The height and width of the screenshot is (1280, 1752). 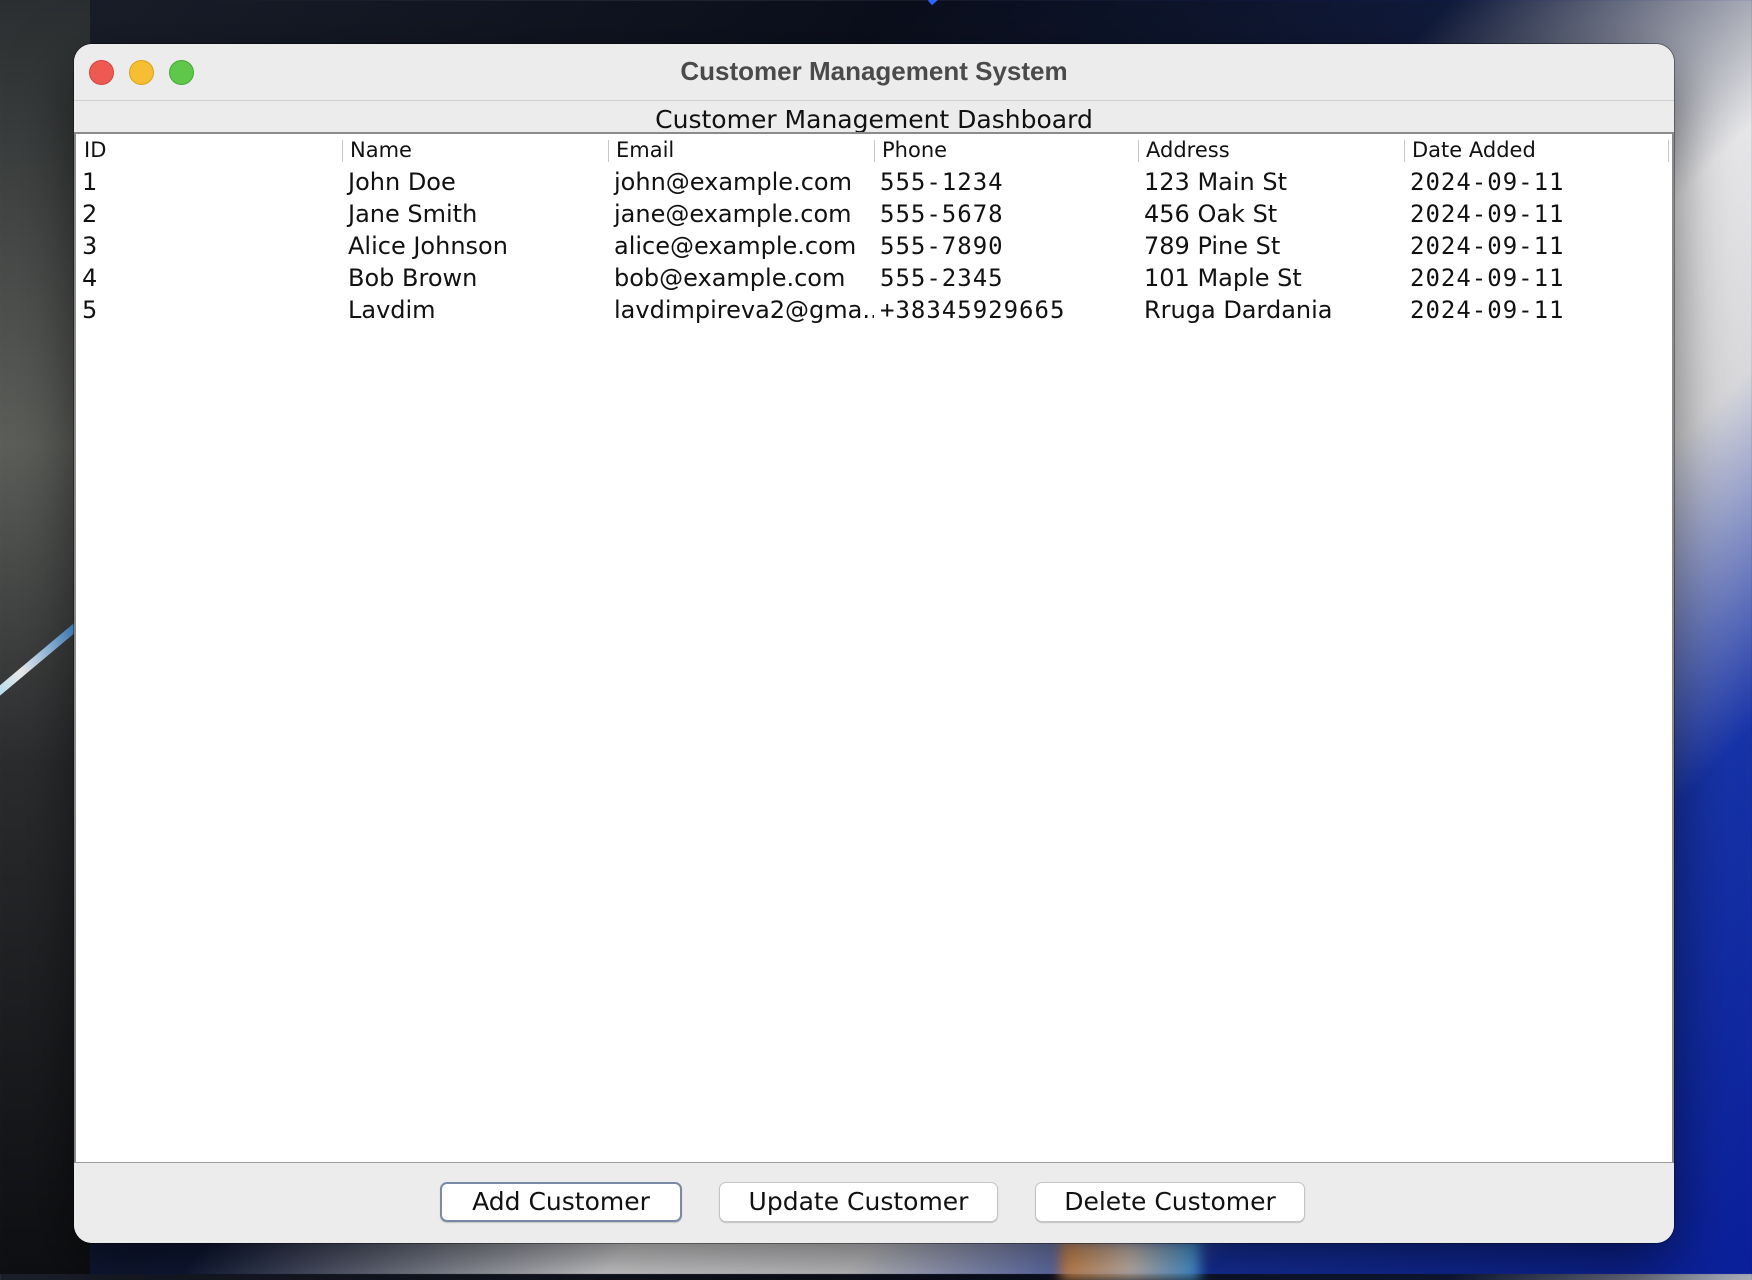 What do you see at coordinates (90, 246) in the screenshot?
I see `cell-id: 3` at bounding box center [90, 246].